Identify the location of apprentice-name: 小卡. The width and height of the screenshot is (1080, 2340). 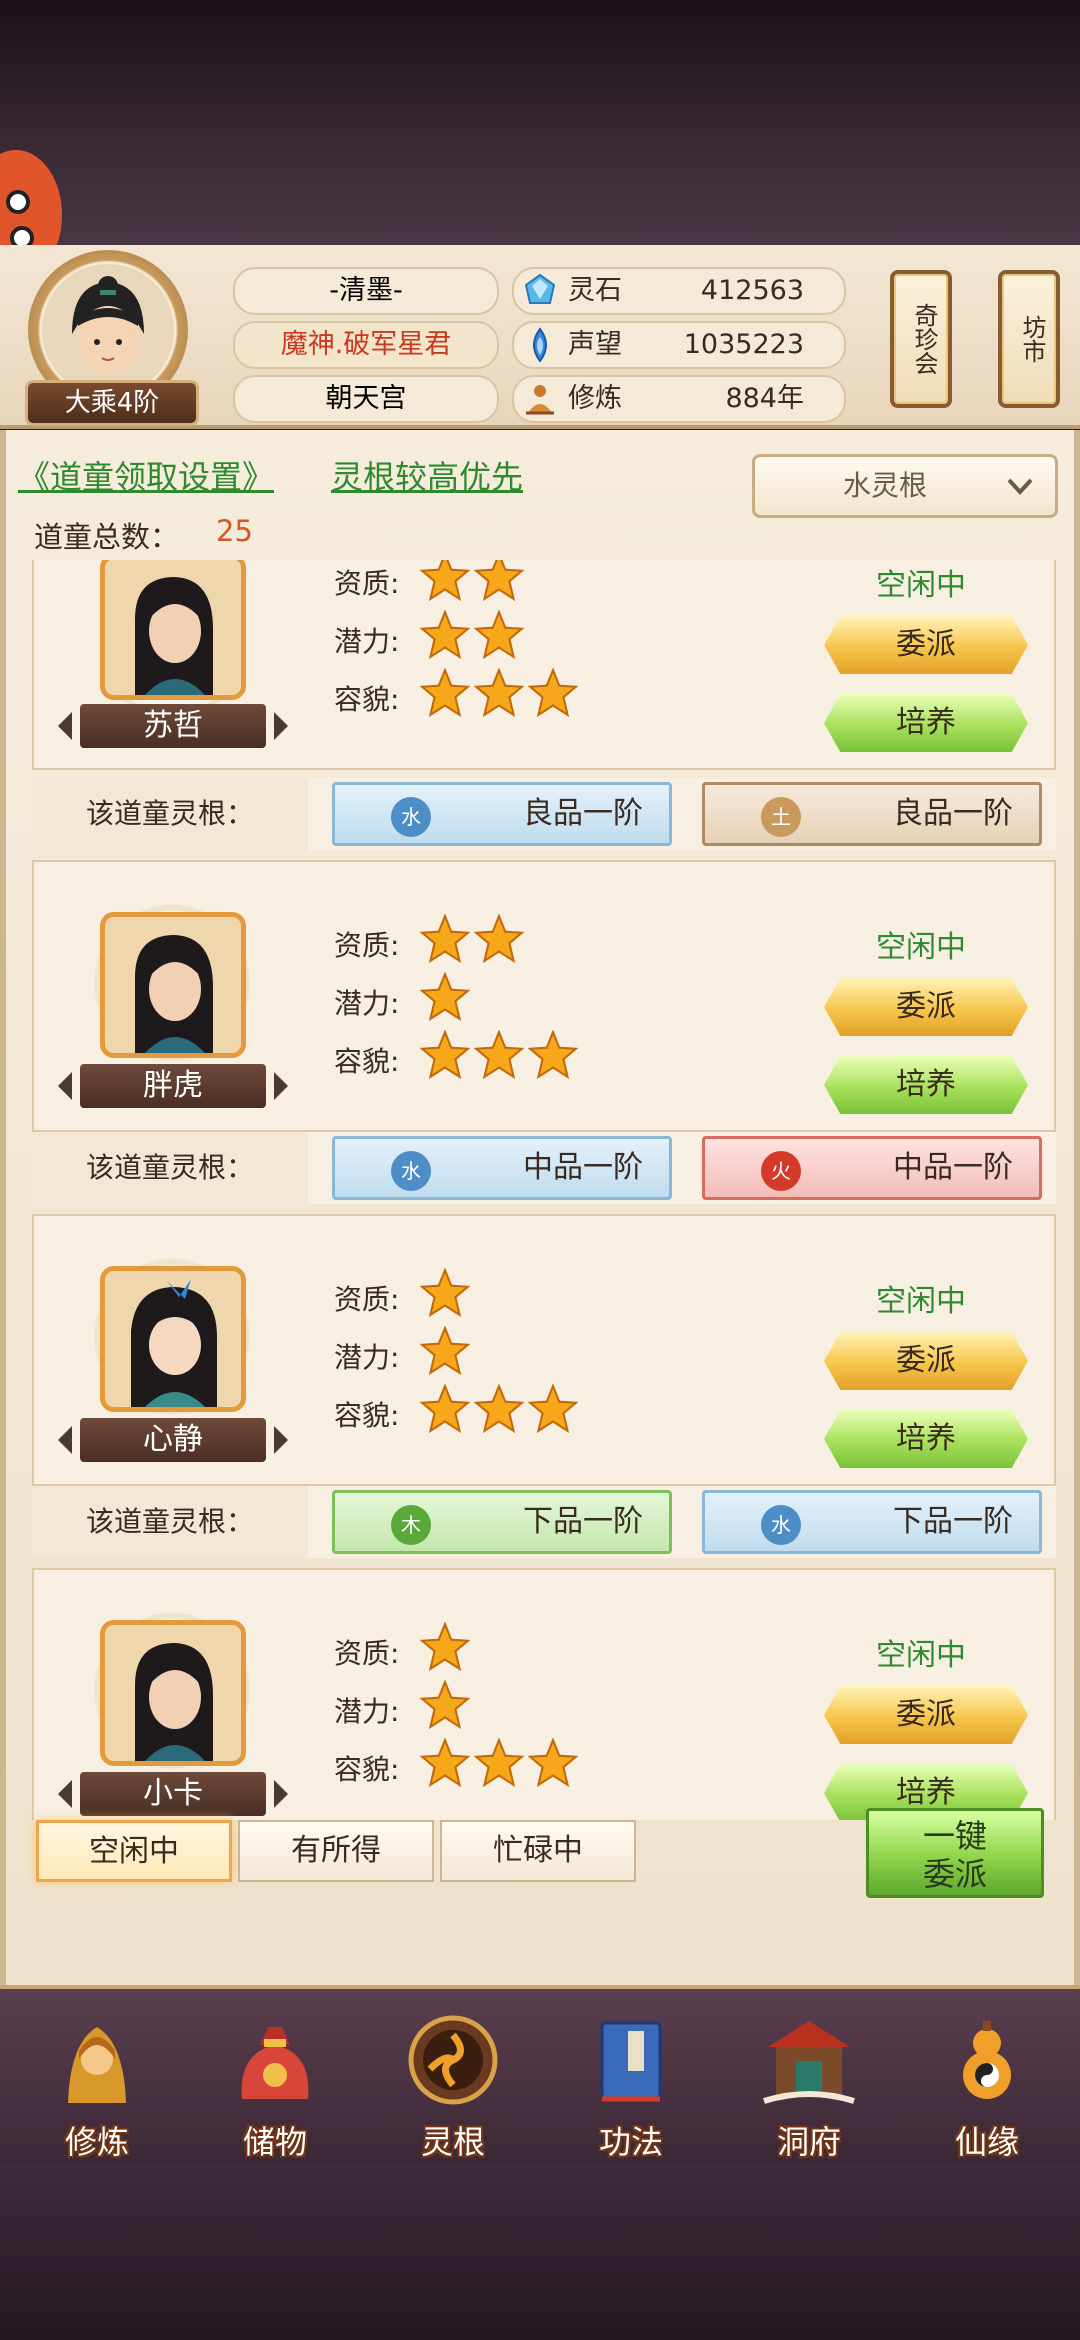
(173, 1793).